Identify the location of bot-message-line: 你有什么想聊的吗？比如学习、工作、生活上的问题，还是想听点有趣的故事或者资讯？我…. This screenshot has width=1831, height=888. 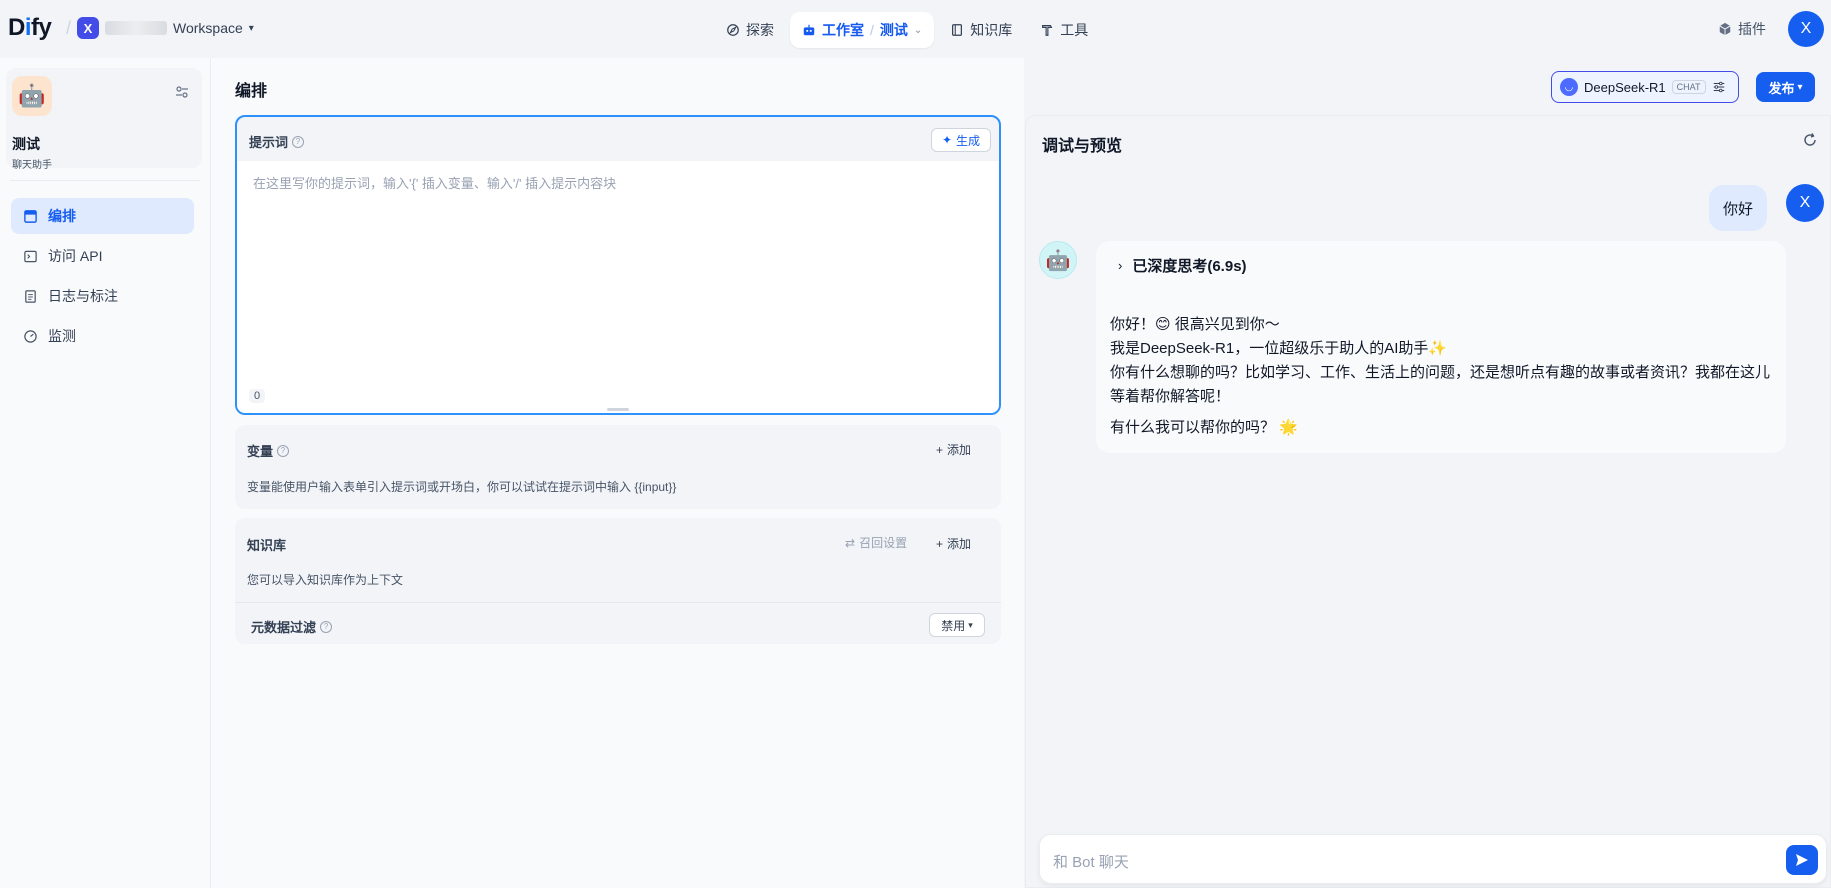
(1440, 372).